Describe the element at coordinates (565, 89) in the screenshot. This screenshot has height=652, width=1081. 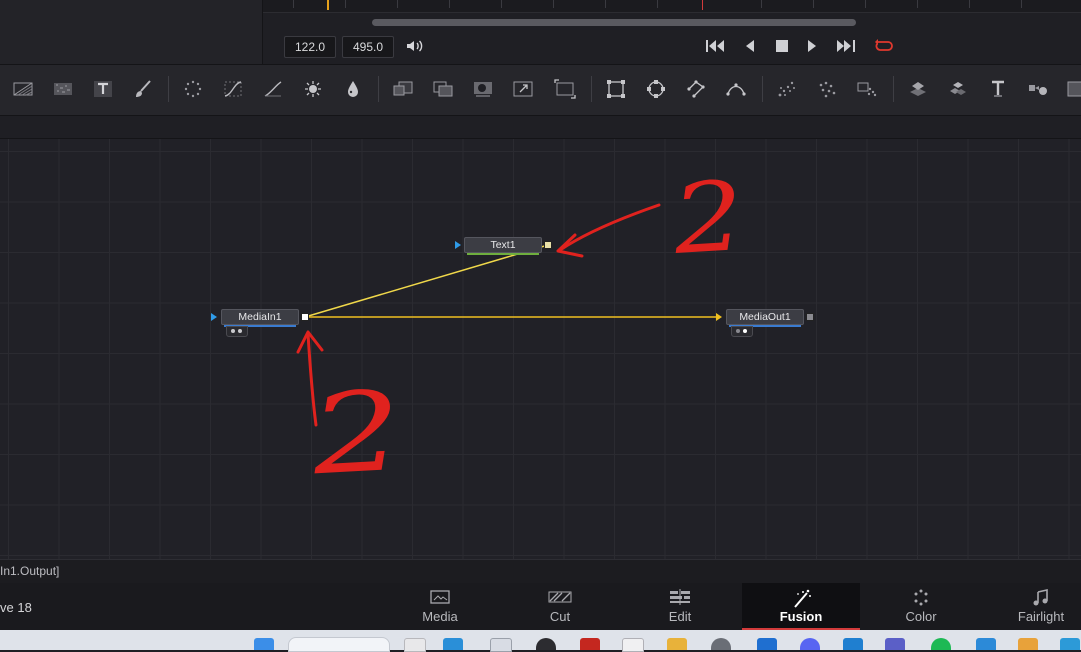
I see `resize-tool-icon` at that location.